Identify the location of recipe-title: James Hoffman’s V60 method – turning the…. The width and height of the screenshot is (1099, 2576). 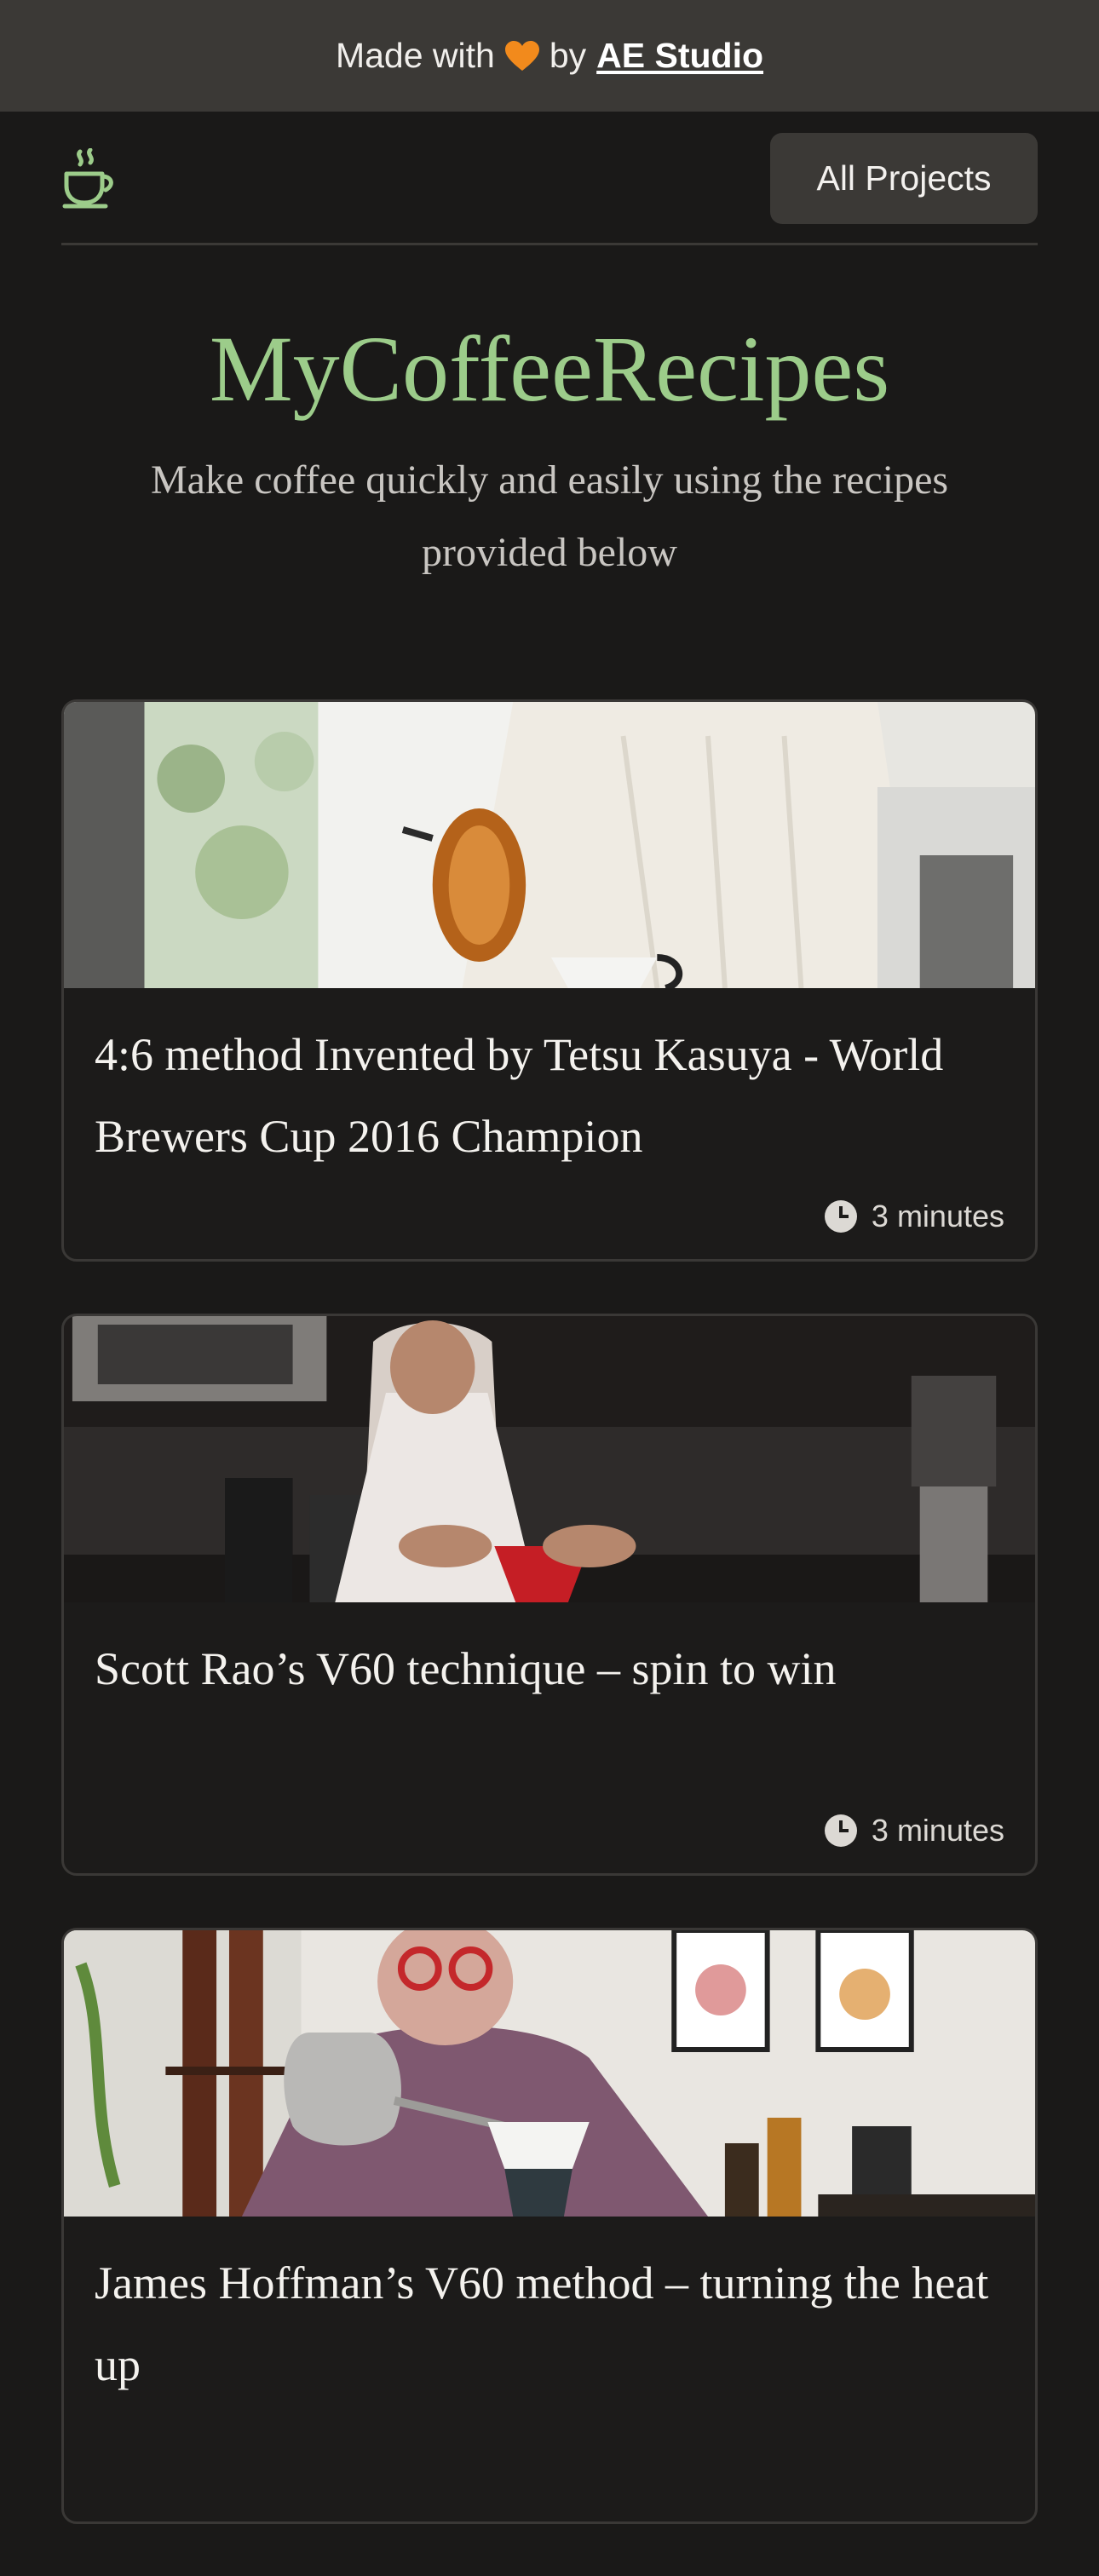
(542, 2324).